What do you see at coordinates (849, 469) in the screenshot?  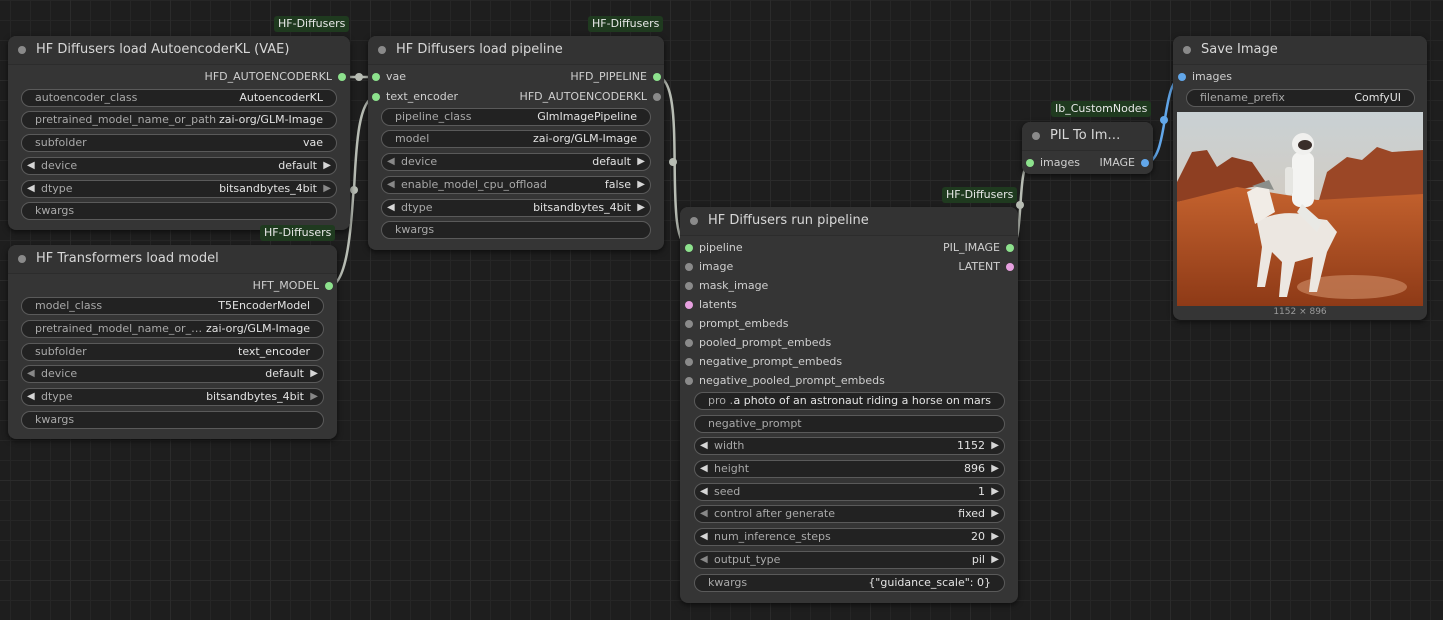 I see `widget-height: ◀ height 896 ▶` at bounding box center [849, 469].